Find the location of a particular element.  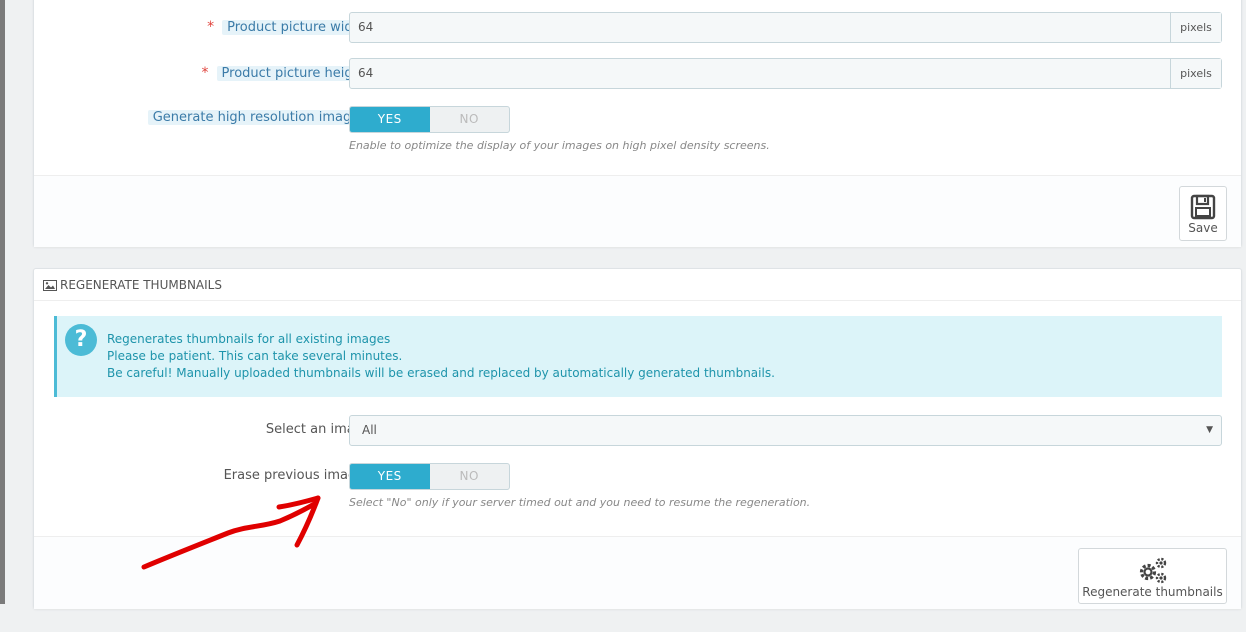

hires-label-wrap: Generate high resolution images is located at coordinates (259, 118).